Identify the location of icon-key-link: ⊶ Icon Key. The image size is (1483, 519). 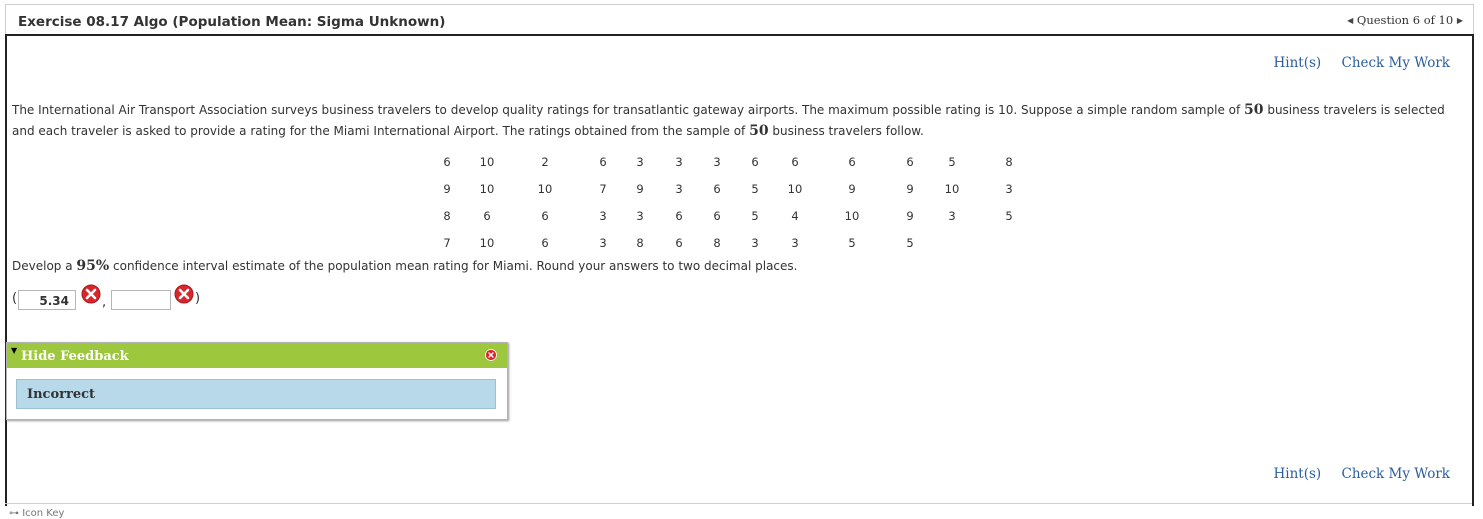
(36, 513).